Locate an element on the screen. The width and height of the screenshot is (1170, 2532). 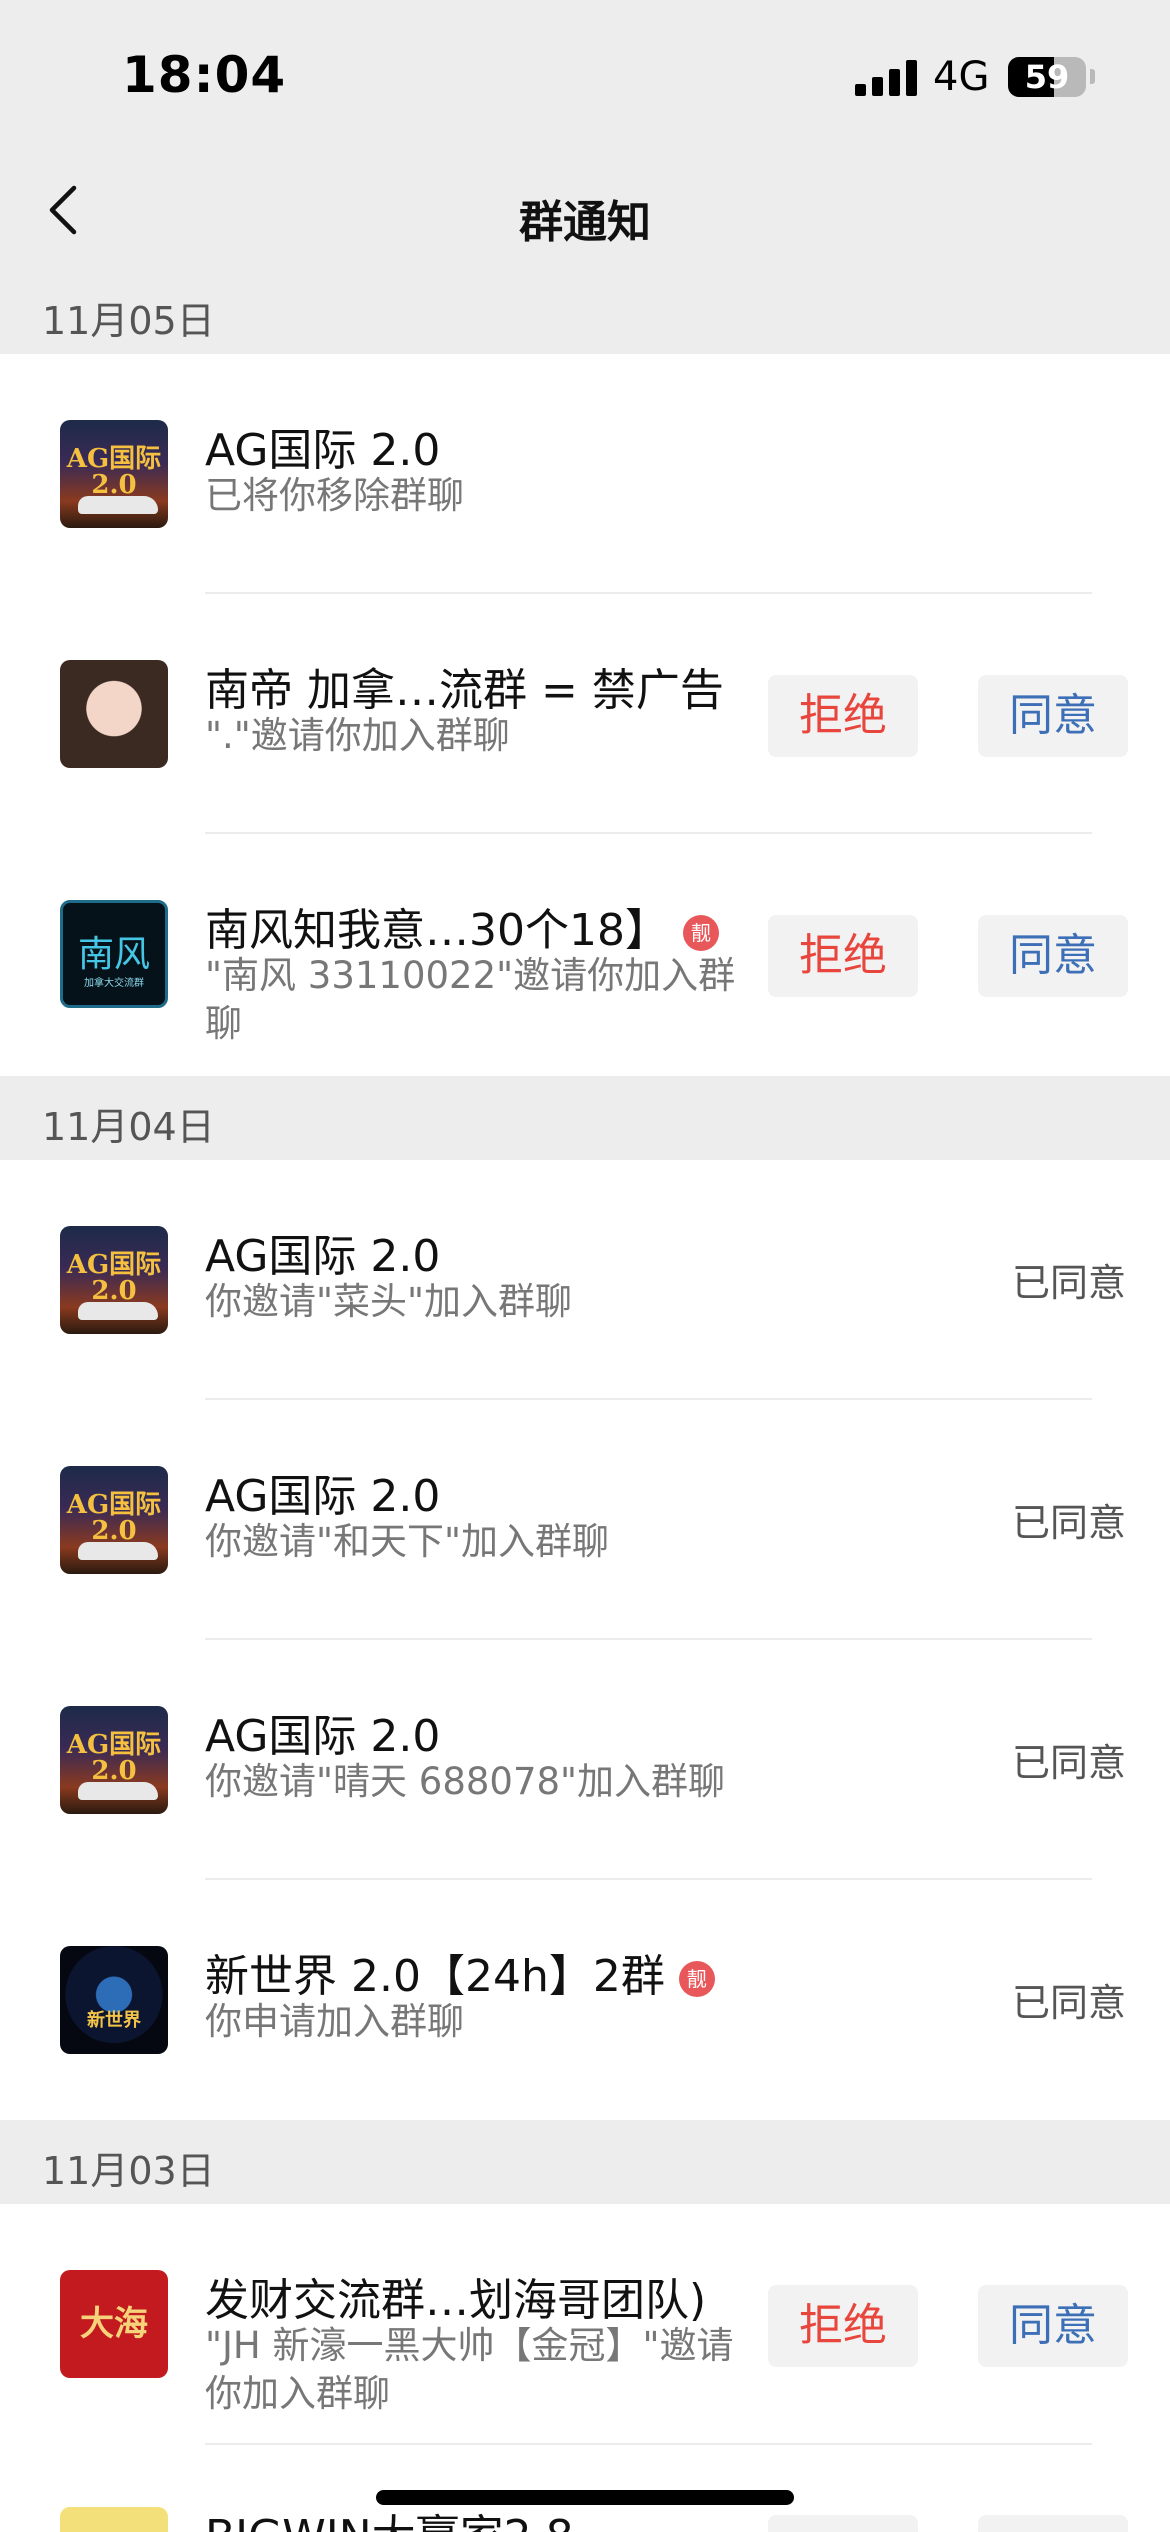
notification-row: AG国际 2.0 AG国际 2.0 你邀请"晴天 688078"加入群聊 已同意 is located at coordinates (585, 1760).